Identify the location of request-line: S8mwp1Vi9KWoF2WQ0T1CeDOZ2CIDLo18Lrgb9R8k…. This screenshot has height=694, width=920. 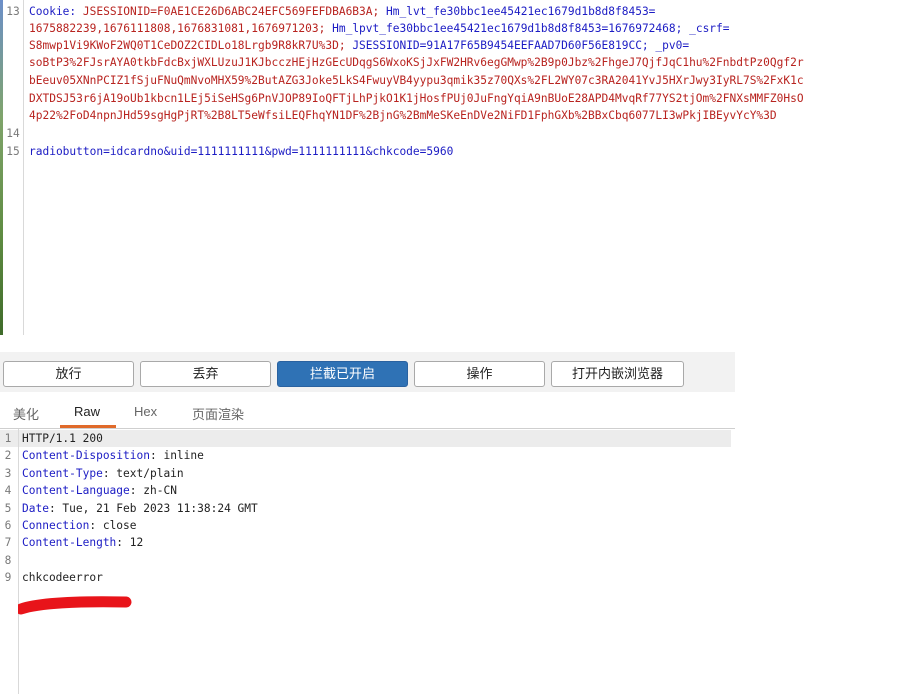
(346, 45).